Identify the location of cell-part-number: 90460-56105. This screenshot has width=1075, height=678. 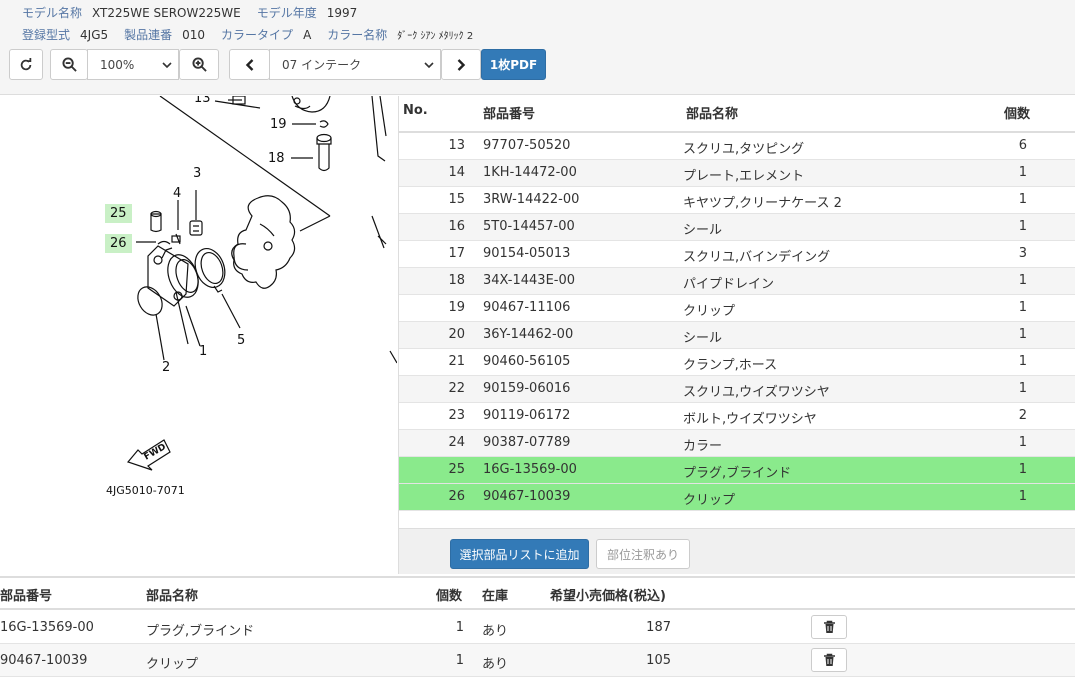
(527, 361).